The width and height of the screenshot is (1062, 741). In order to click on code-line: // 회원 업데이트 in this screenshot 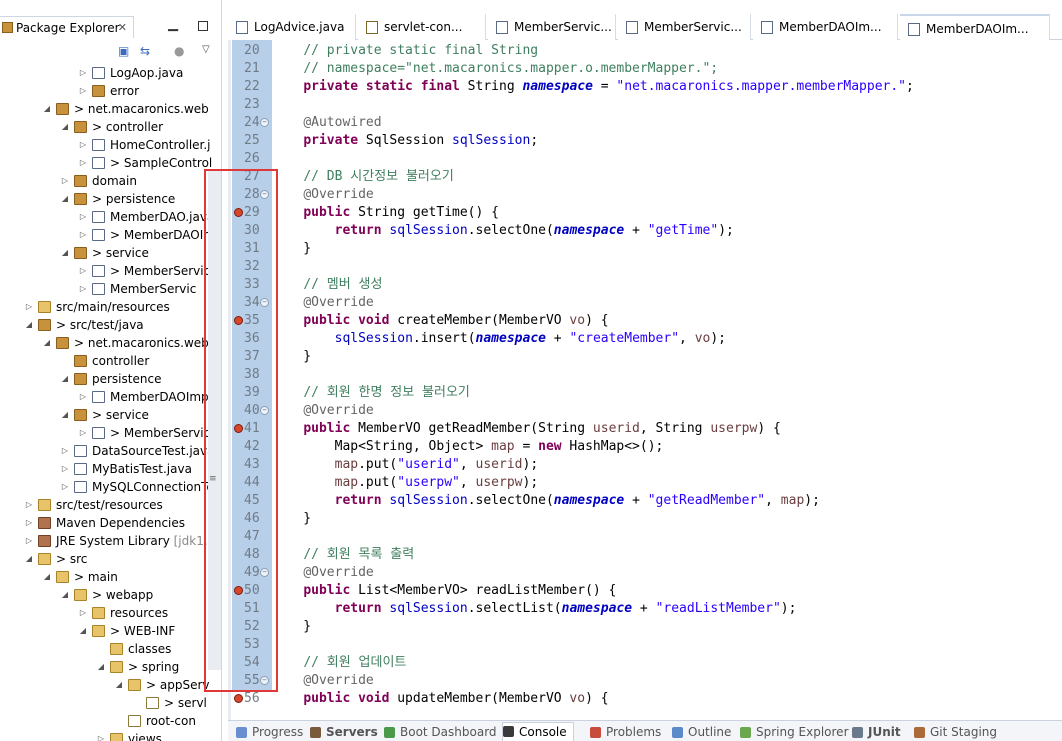, I will do `click(339, 663)`.